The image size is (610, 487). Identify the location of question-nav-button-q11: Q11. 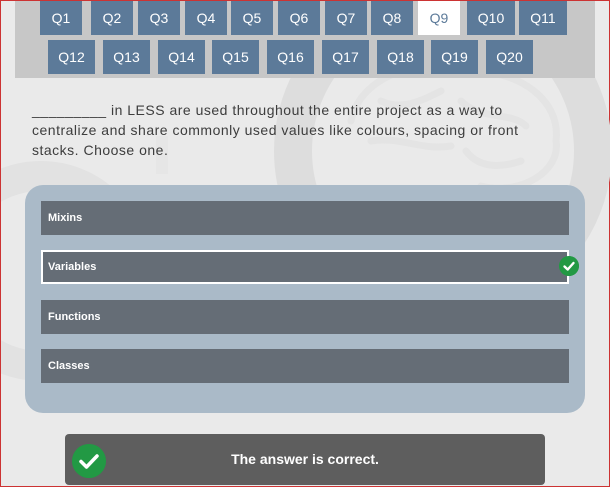
(543, 18).